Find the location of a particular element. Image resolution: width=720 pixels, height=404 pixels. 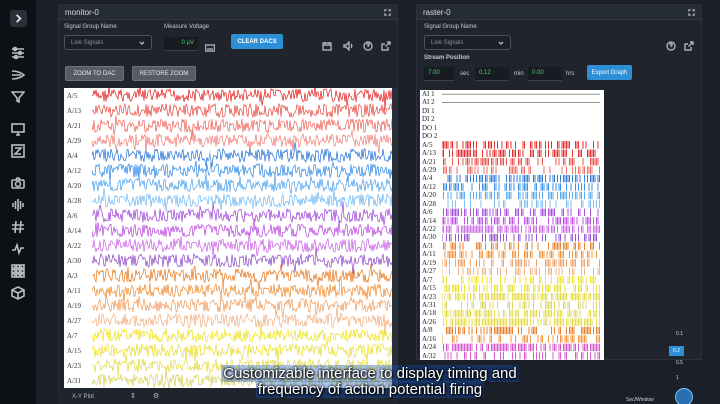

raster-row-label: A/27 is located at coordinates (429, 271).